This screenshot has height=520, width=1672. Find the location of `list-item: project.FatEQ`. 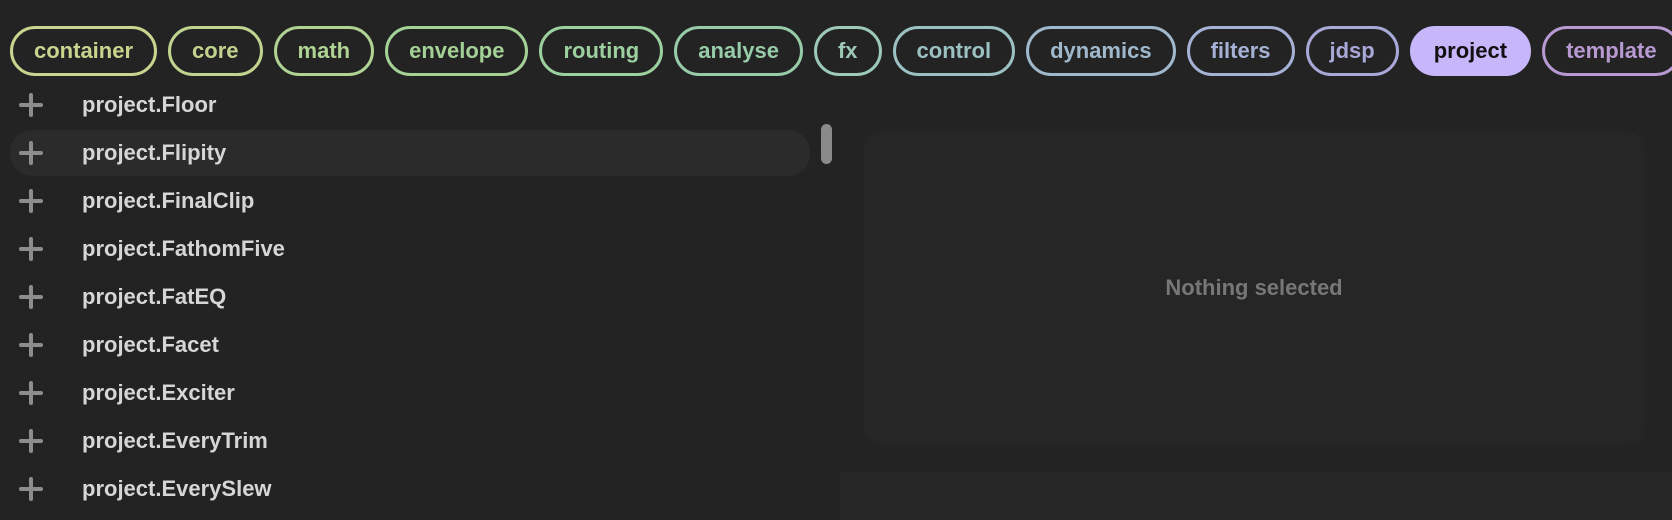

list-item: project.FatEQ is located at coordinates (410, 297).